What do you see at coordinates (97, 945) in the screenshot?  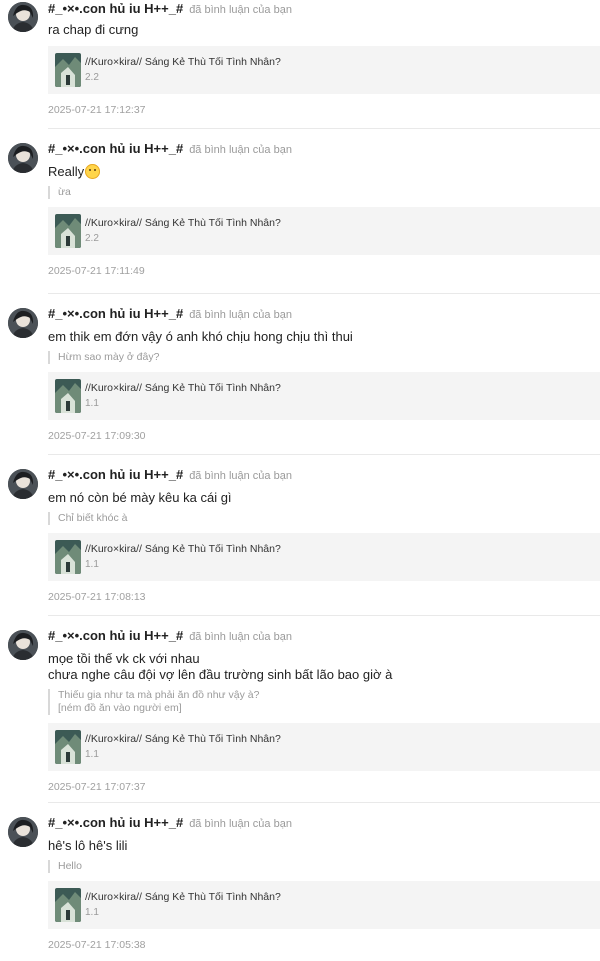 I see `timestamp: 2025-07-21 17:05:38` at bounding box center [97, 945].